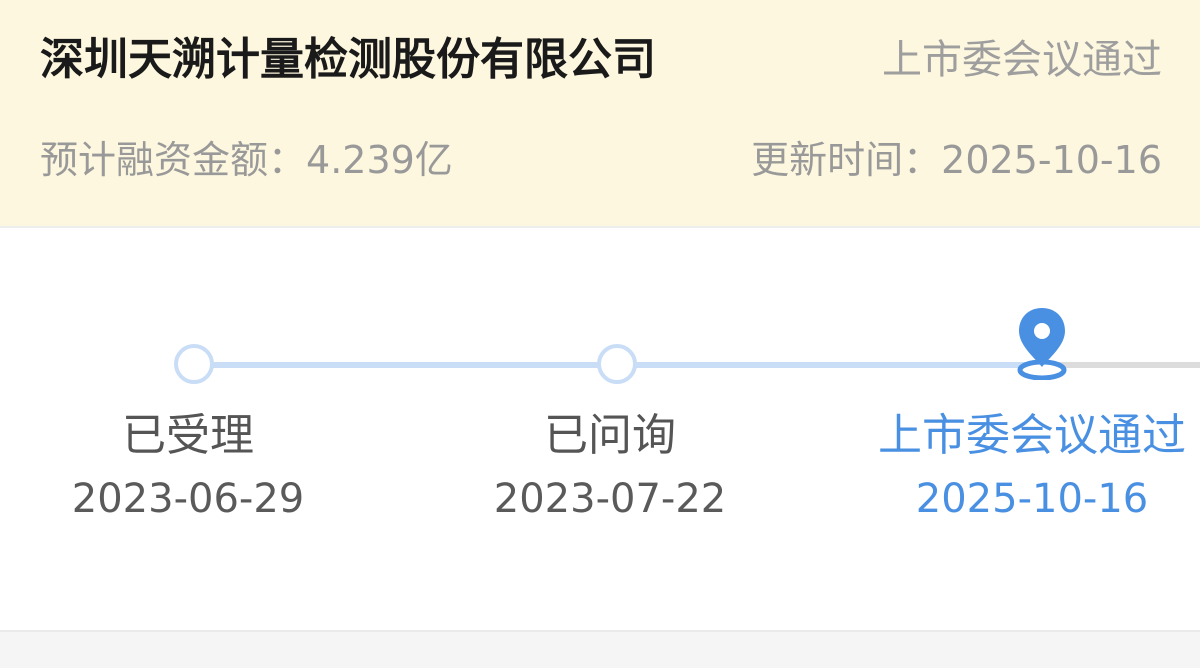 The image size is (1200, 668). What do you see at coordinates (348, 59) in the screenshot?
I see `company-name: 深圳天溯计量检测股份有限公司` at bounding box center [348, 59].